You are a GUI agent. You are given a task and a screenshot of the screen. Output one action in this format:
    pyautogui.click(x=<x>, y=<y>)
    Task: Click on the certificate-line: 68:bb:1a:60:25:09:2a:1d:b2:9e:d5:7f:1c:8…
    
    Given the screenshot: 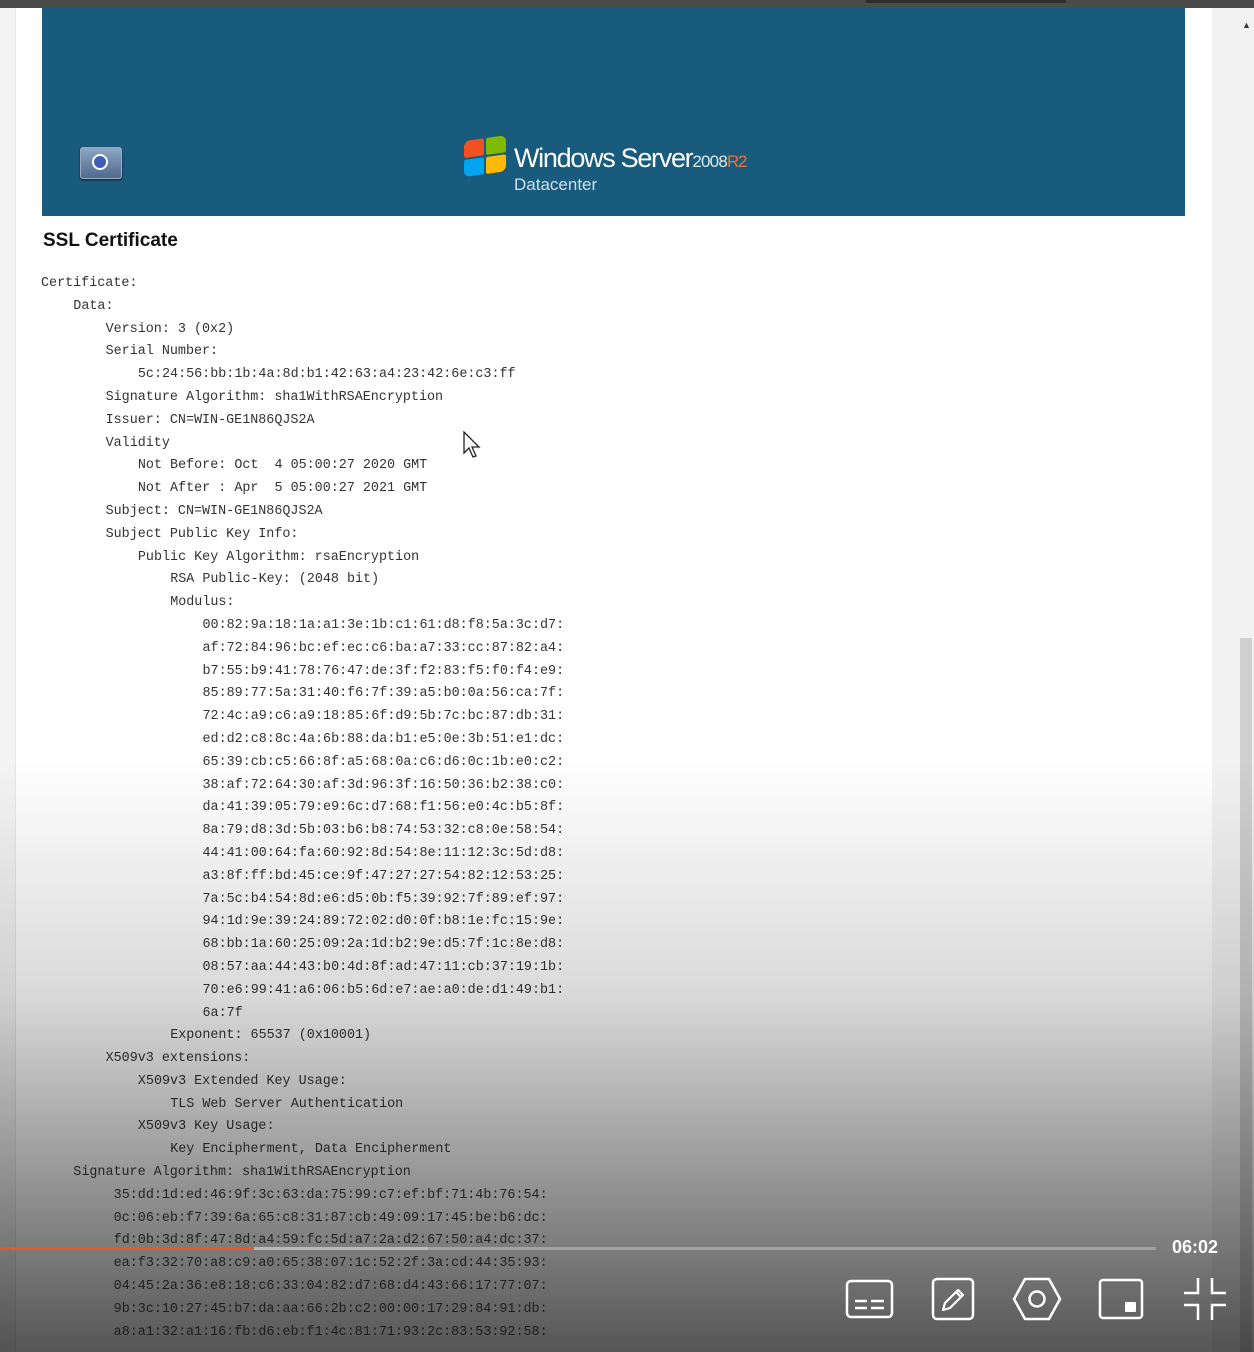 What is the action you would take?
    pyautogui.click(x=383, y=945)
    